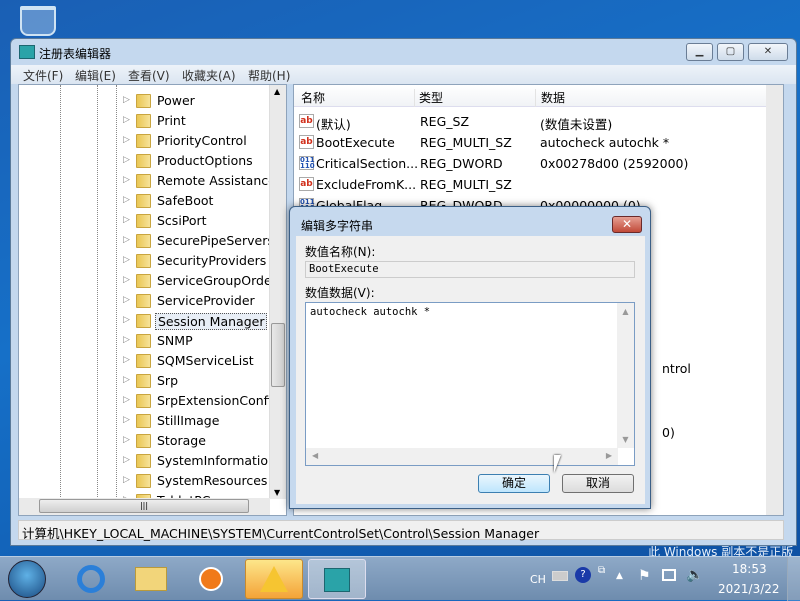 Image resolution: width=800 pixels, height=601 pixels. What do you see at coordinates (152, 121) in the screenshot?
I see `tree-item: ▷ Print` at bounding box center [152, 121].